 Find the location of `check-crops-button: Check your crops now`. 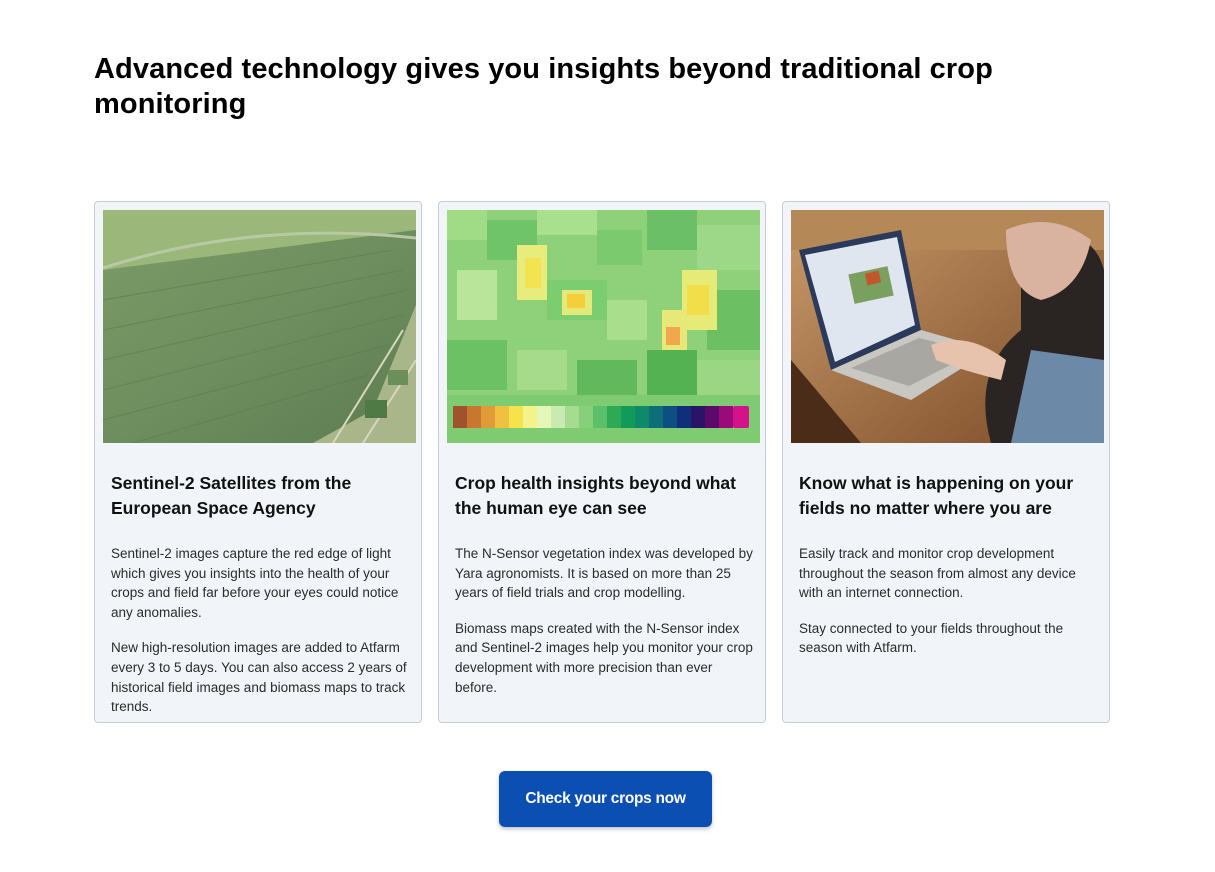

check-crops-button: Check your crops now is located at coordinates (605, 799).